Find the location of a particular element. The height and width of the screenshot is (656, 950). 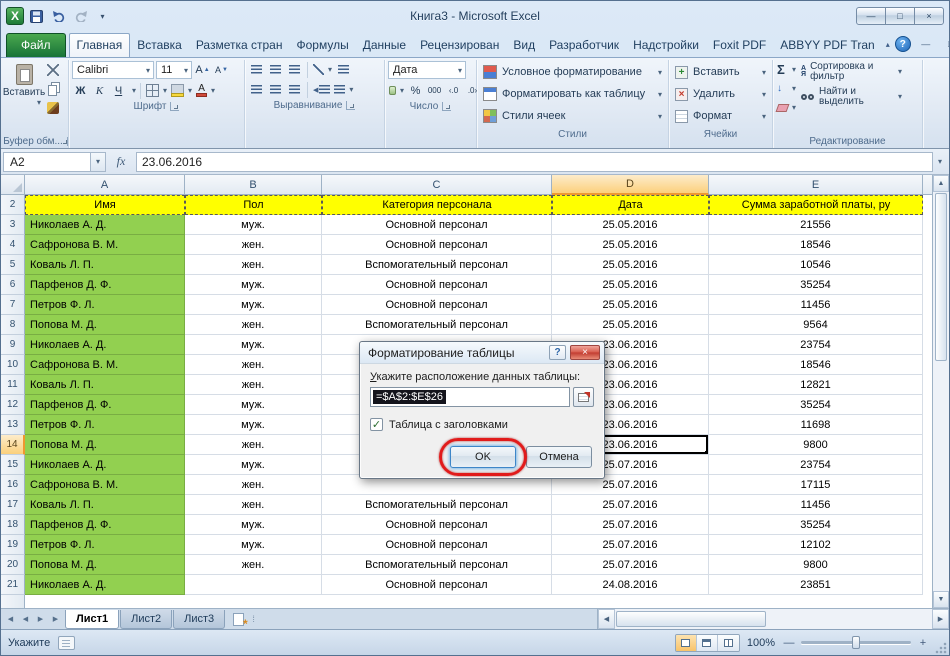

cell-D21: 24.08.2016 is located at coordinates (630, 585).